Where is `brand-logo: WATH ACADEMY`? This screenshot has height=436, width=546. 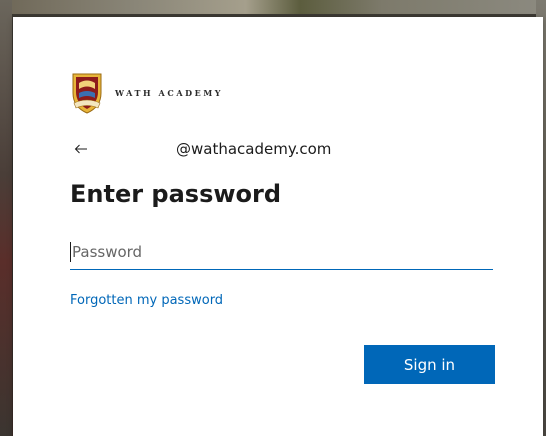
brand-logo: WATH ACADEMY is located at coordinates (147, 93).